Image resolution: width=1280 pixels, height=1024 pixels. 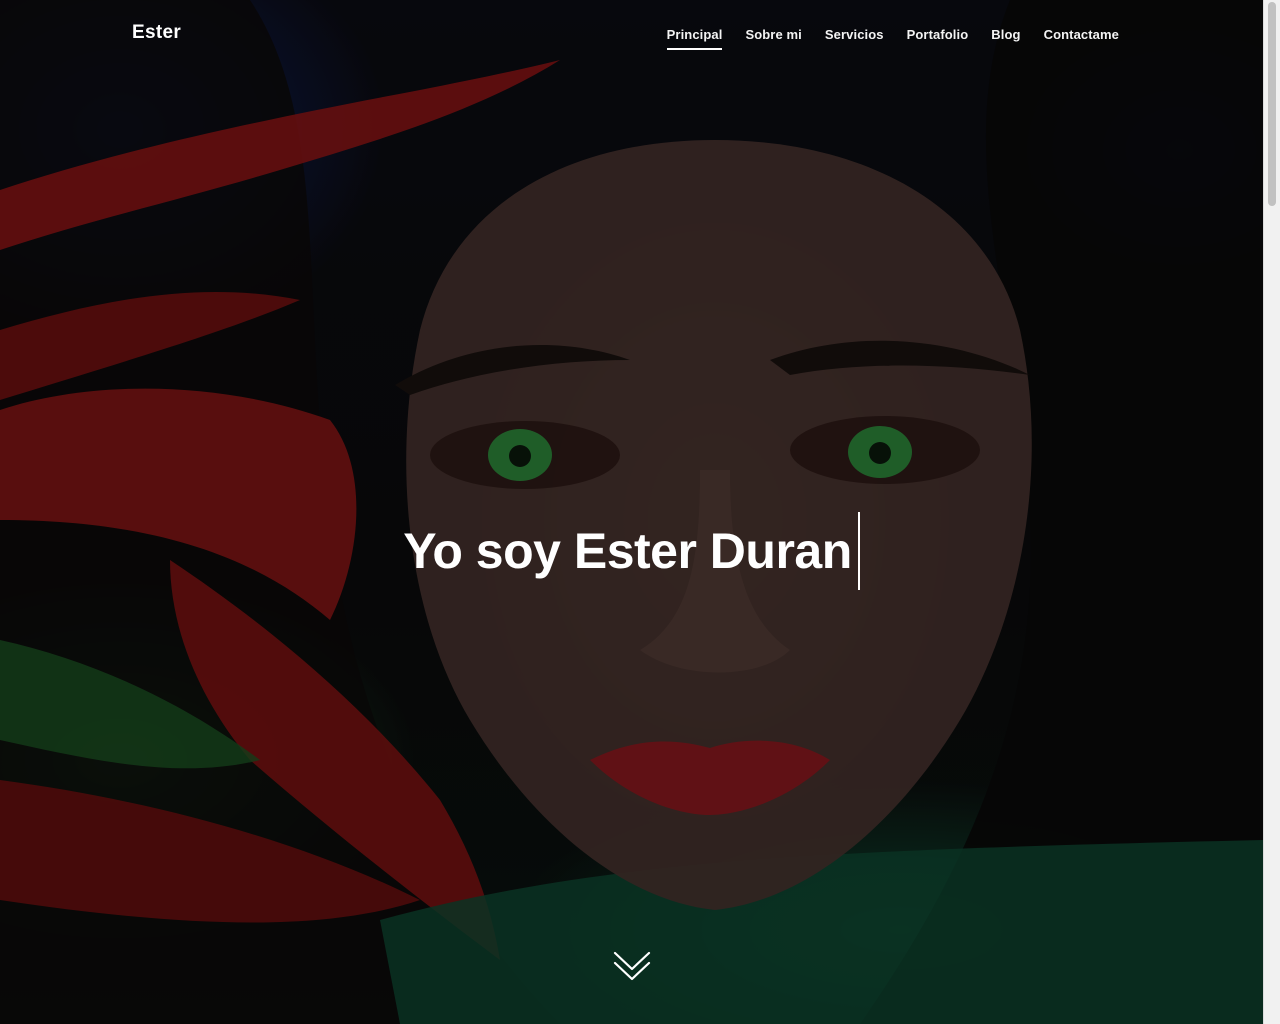 I want to click on scroll-down-button, so click(x=632, y=966).